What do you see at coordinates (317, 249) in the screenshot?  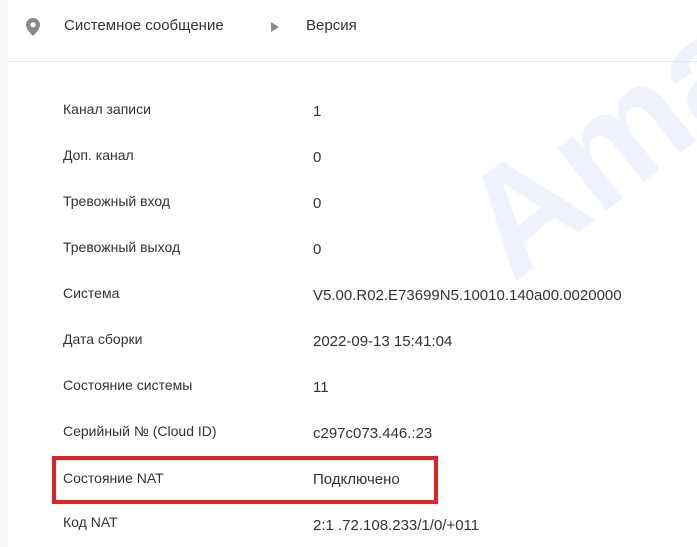 I see `value-alarm-output: 0` at bounding box center [317, 249].